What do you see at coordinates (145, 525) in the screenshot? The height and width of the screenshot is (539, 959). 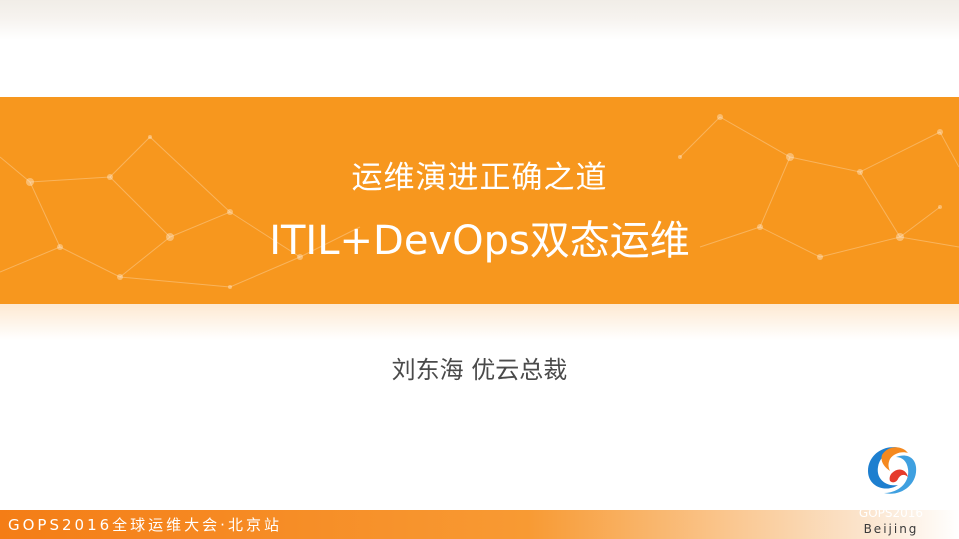 I see `footer-event-text: GOPS2016全球运维大会·北京站` at bounding box center [145, 525].